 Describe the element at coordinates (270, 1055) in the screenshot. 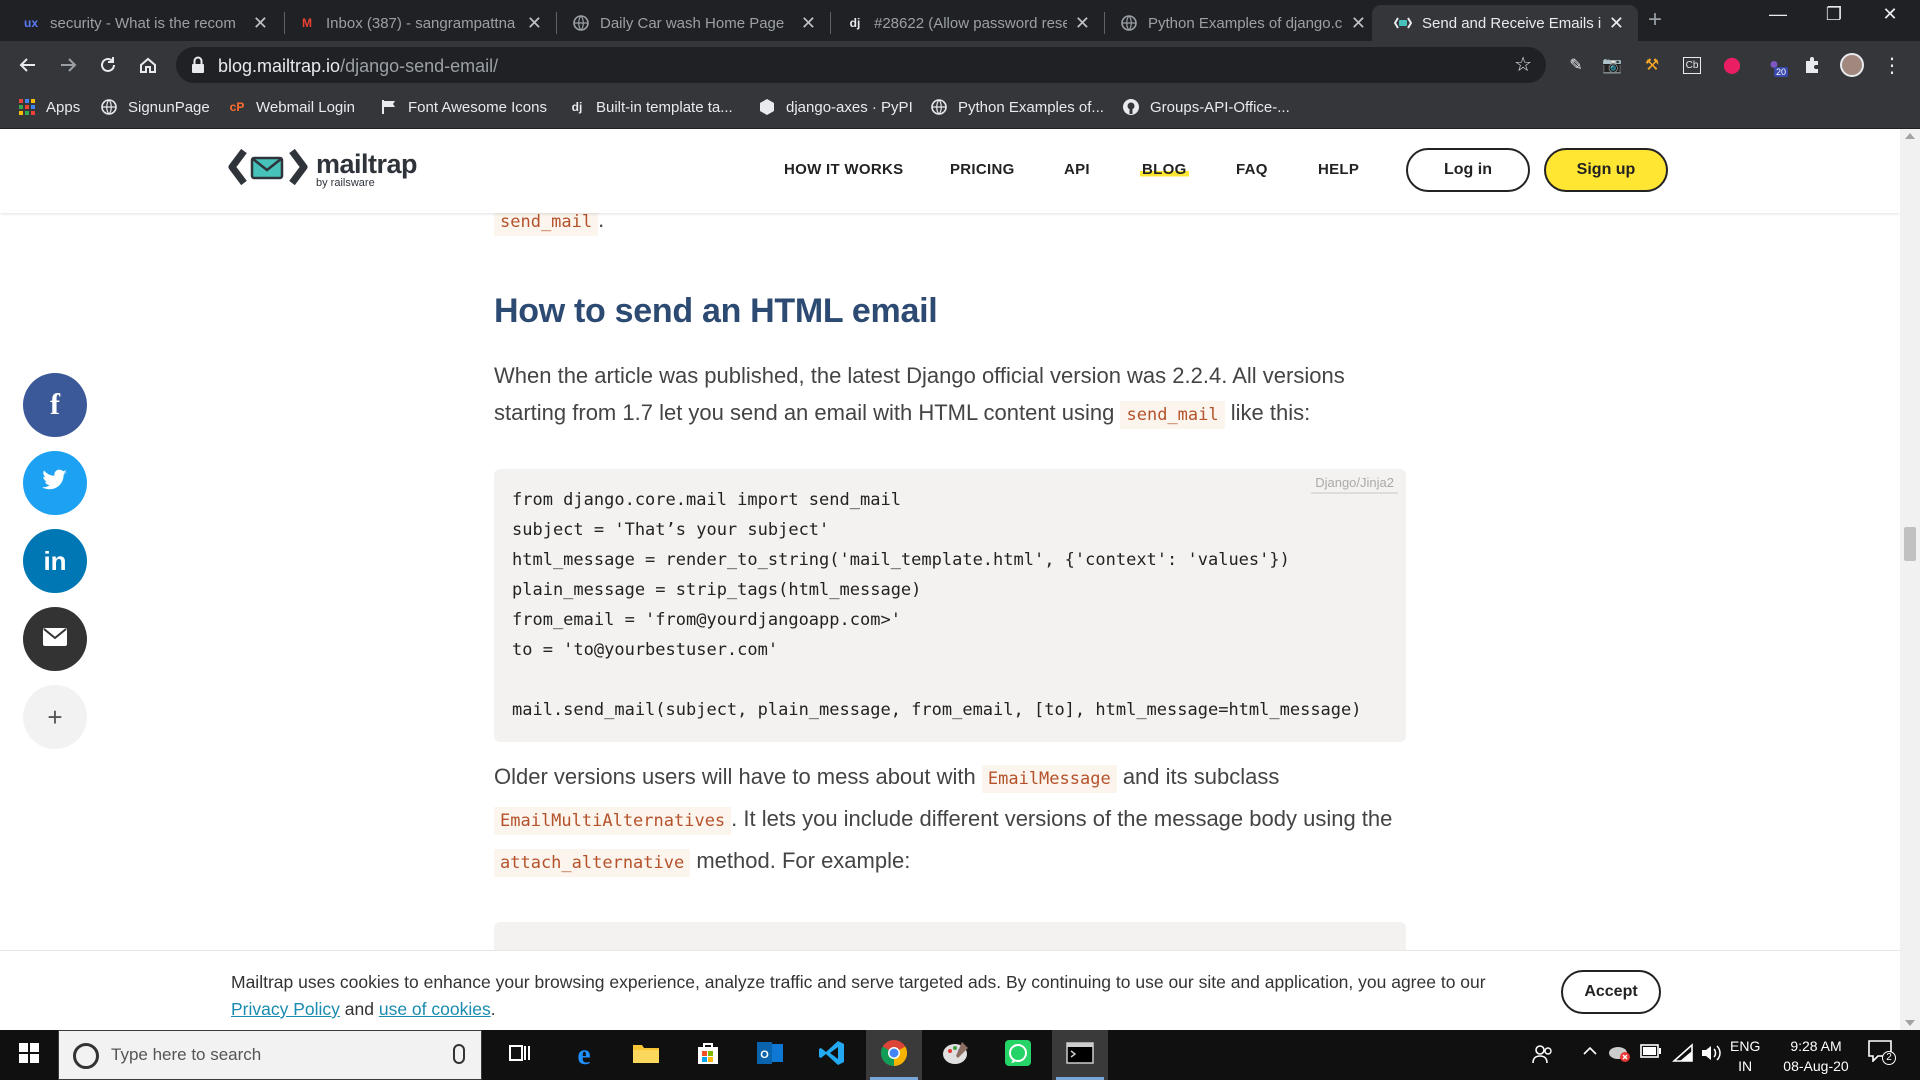

I see `taskbar-search: Type here to search` at that location.